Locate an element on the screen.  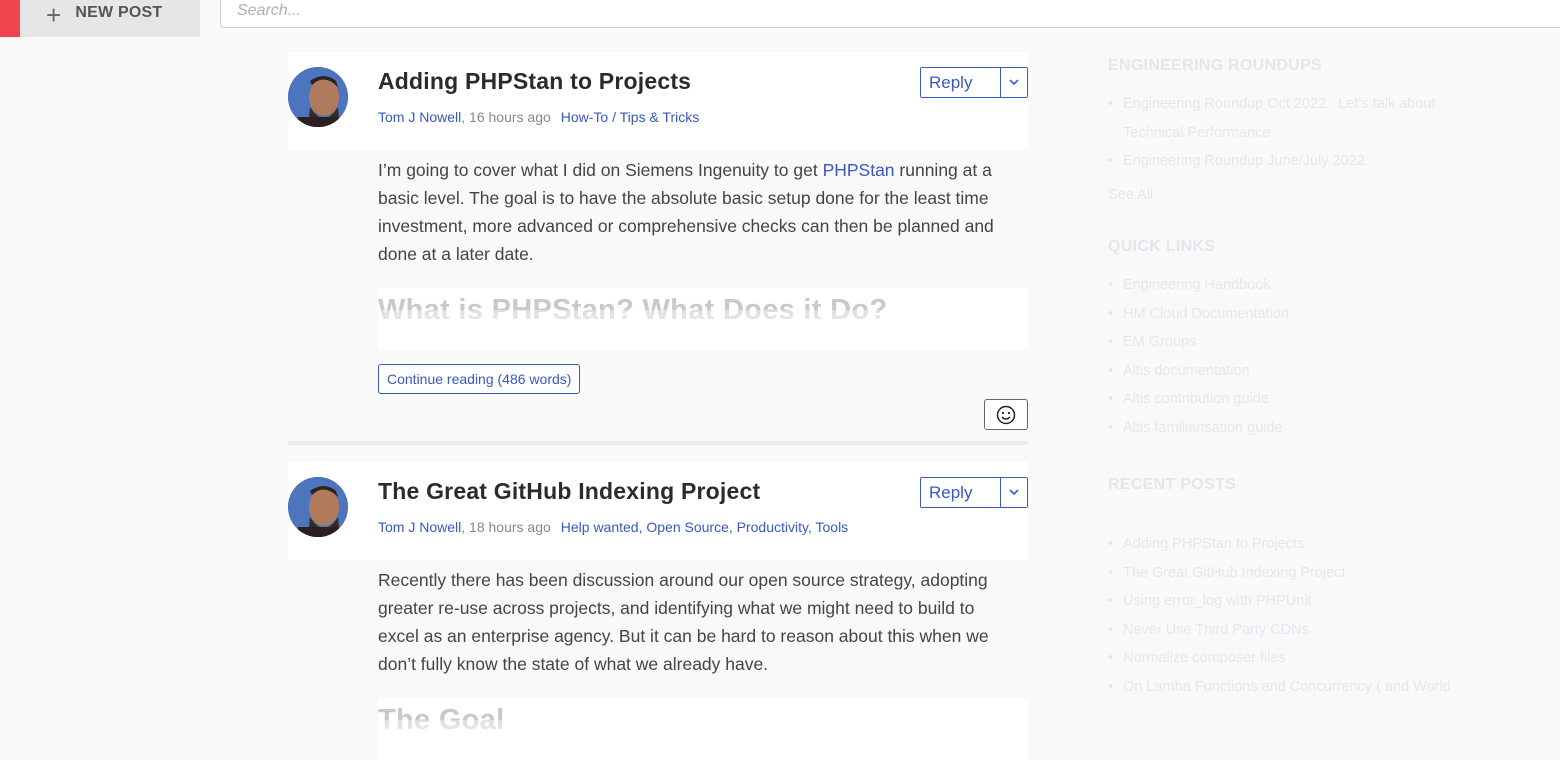
post-time: , 18 hours ago is located at coordinates (506, 527).